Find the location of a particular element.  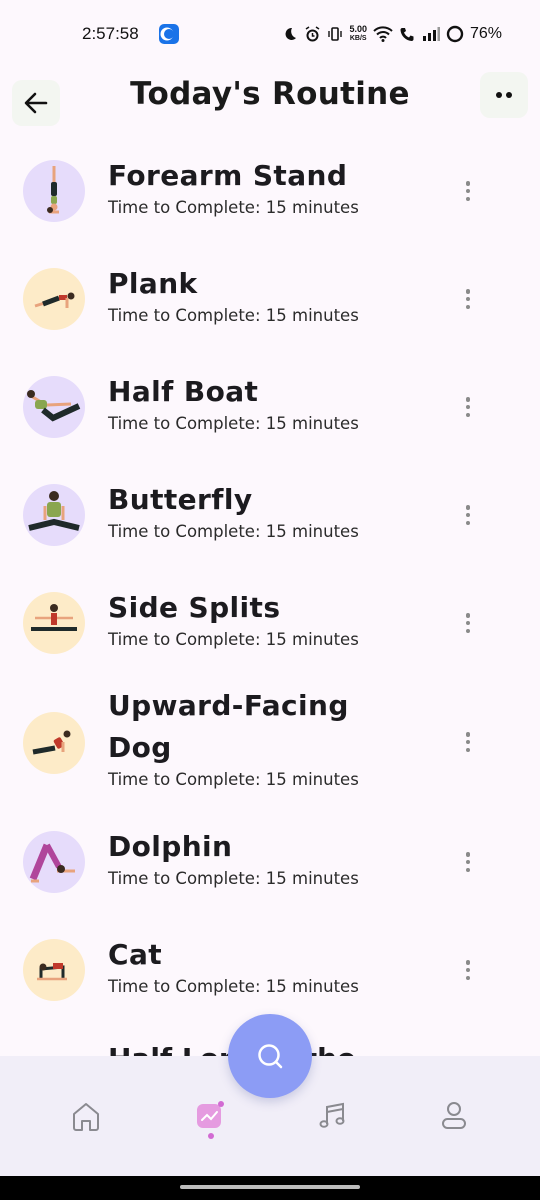

gesture-handle is located at coordinates (270, 1187).